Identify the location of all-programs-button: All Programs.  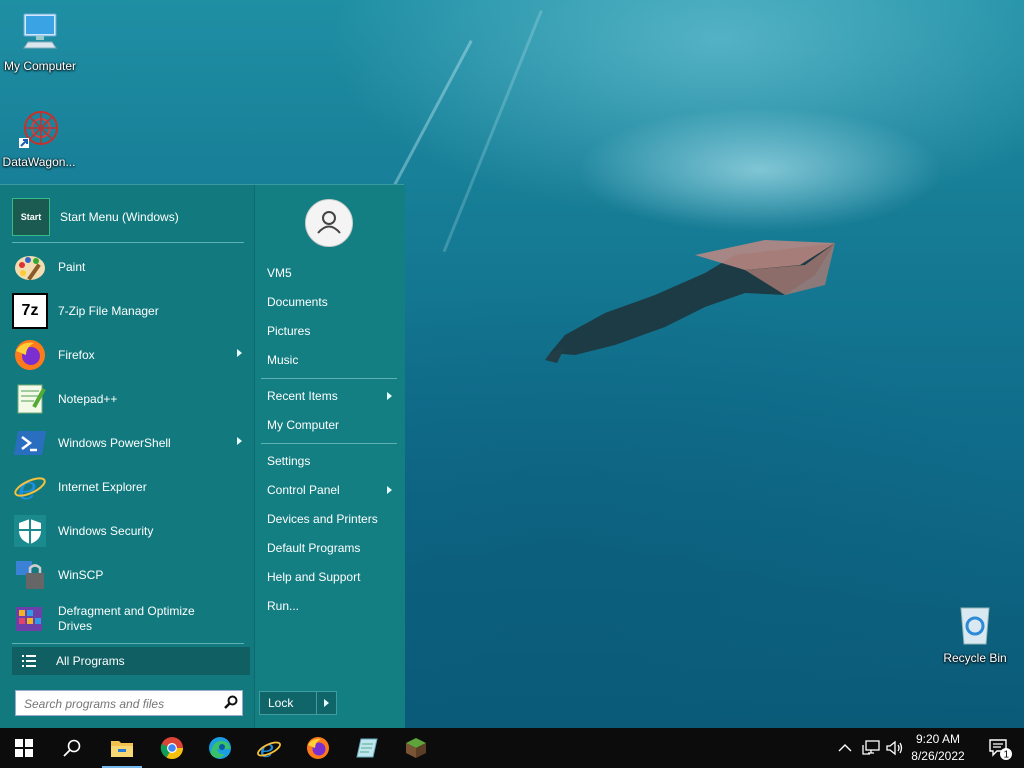
(131, 661).